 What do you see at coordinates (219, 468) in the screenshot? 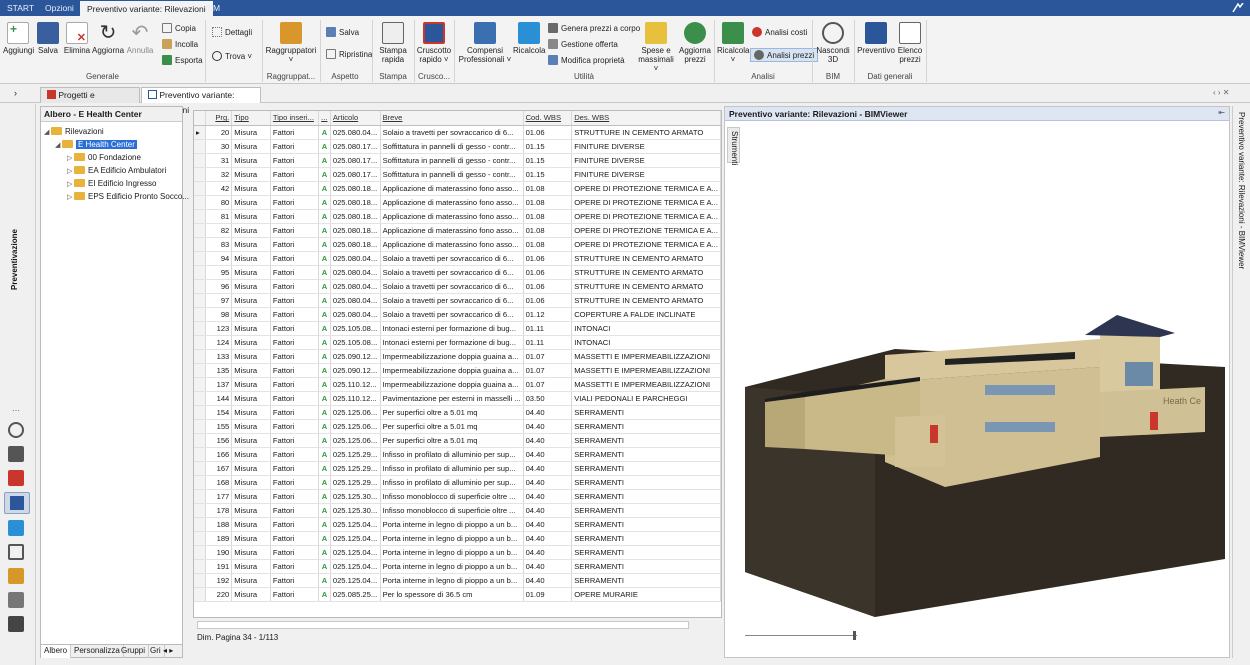
I see `cell-prg: 167` at bounding box center [219, 468].